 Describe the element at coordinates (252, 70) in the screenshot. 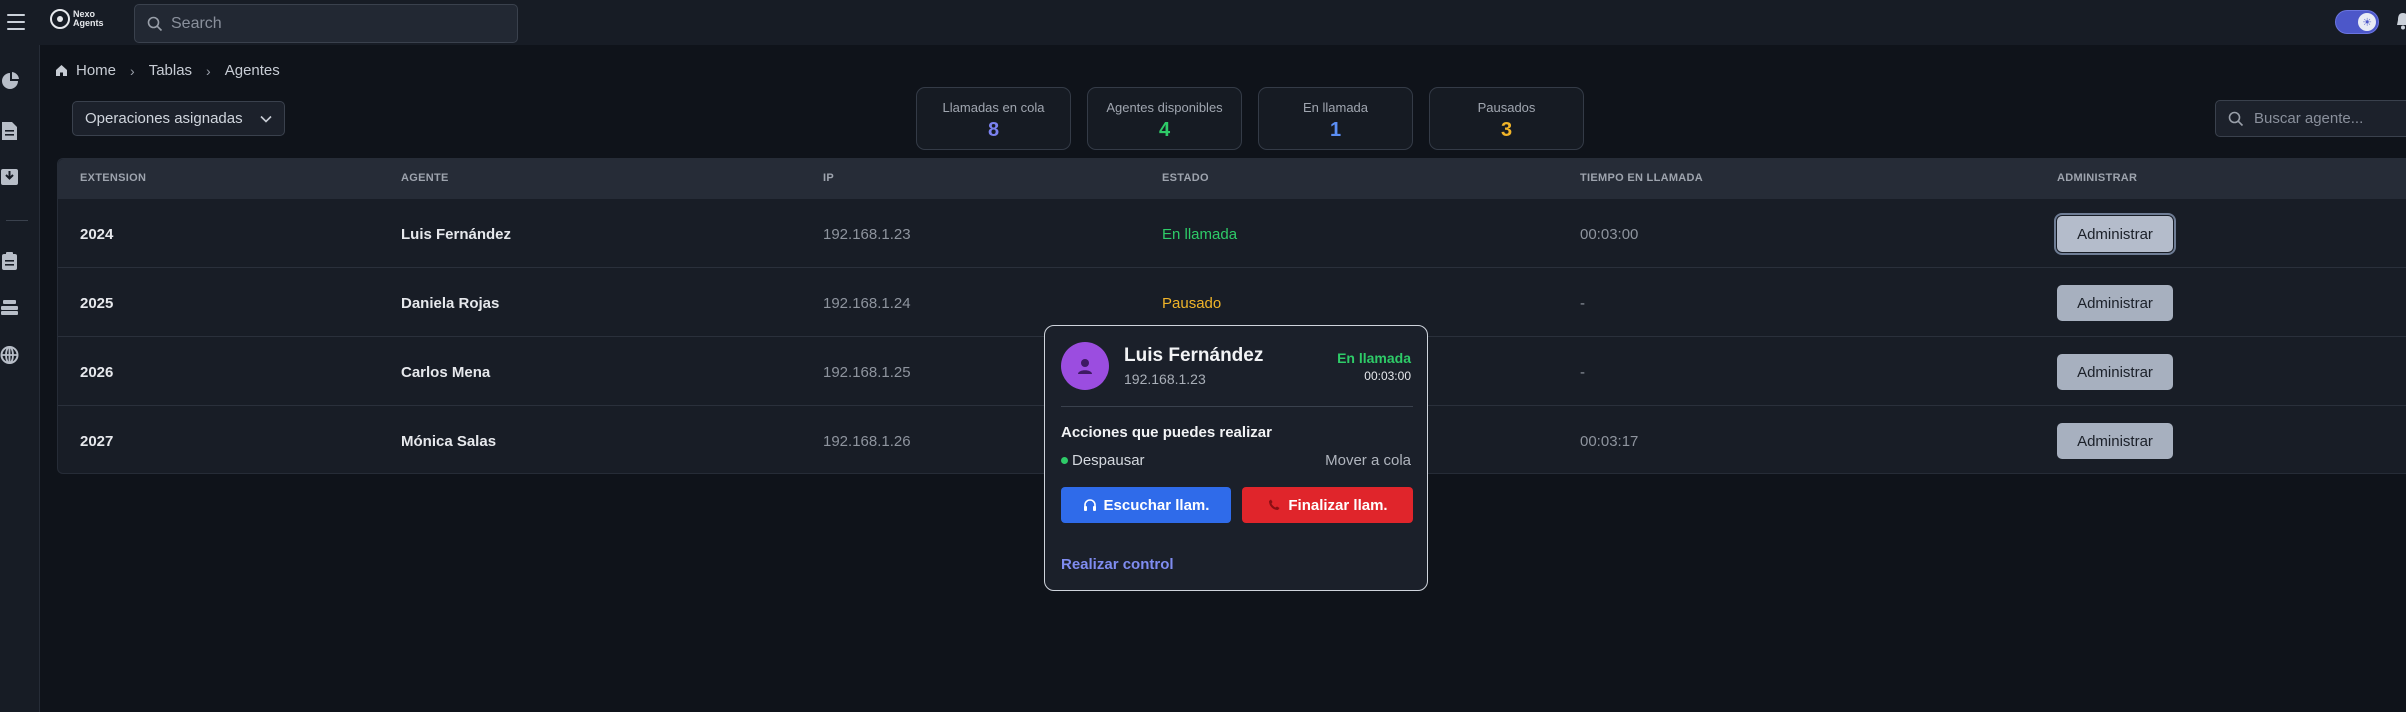

I see `breadcrumb-agentes: Agentes` at that location.